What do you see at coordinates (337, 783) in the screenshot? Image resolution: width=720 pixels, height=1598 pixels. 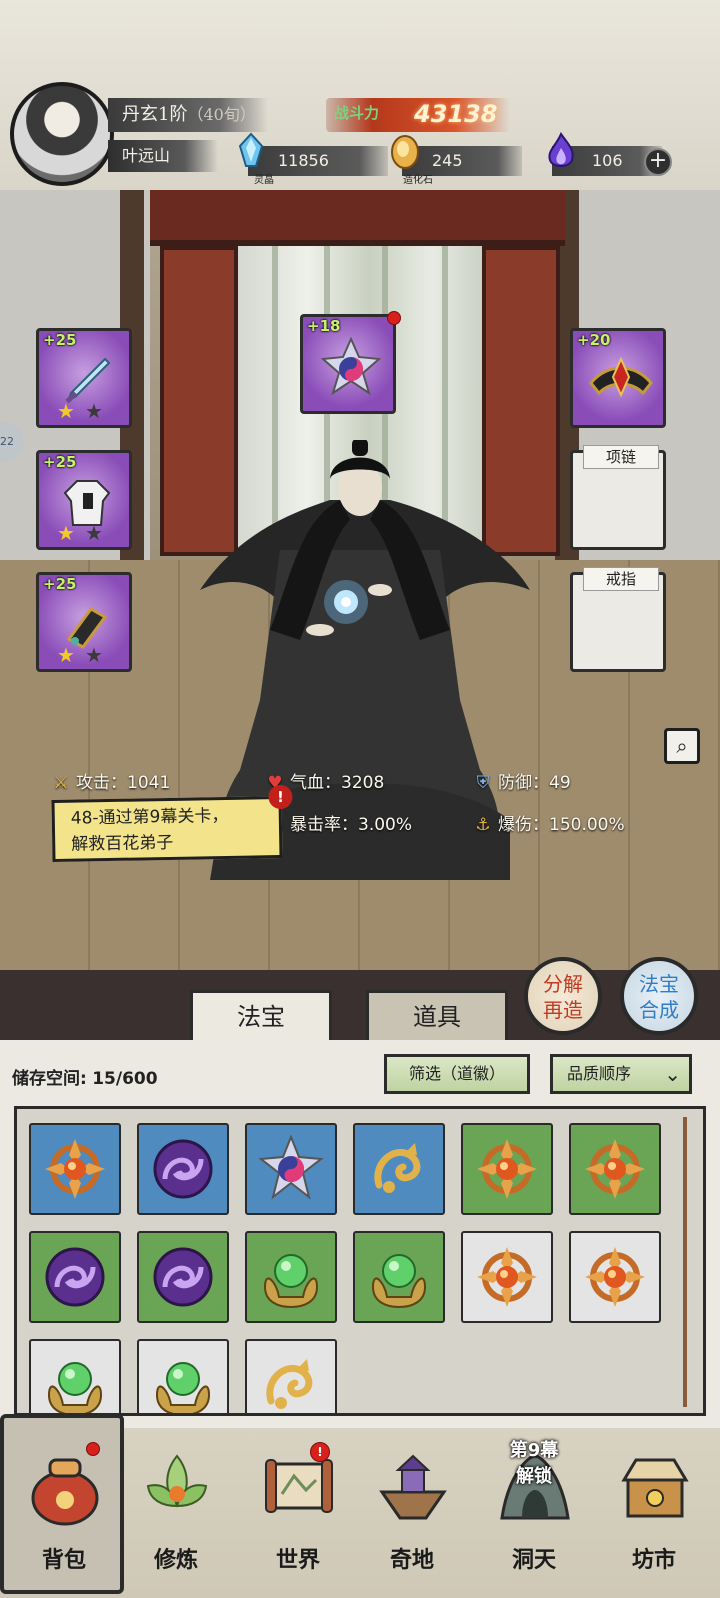 I see `stat-hp-text: 气血：3208` at bounding box center [337, 783].